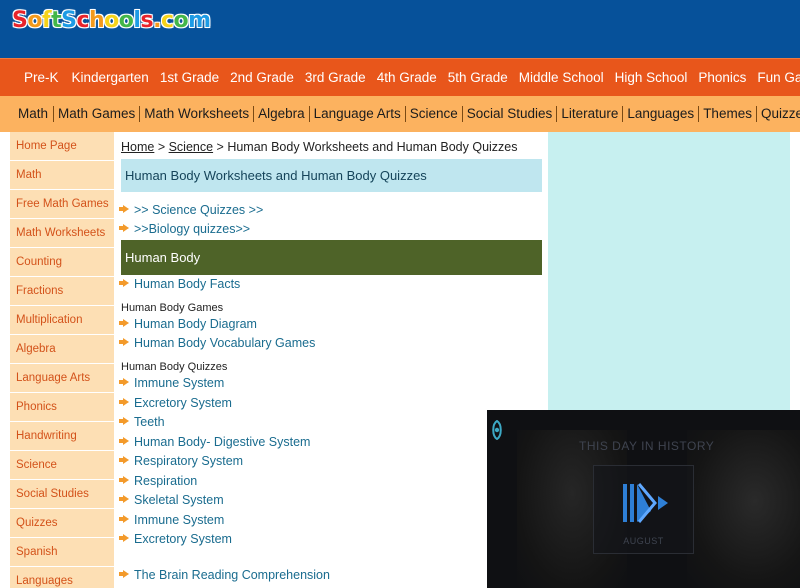 This screenshot has height=588, width=800. Describe the element at coordinates (29, 77) in the screenshot. I see `nav-item-pre-k: Pre-K` at that location.